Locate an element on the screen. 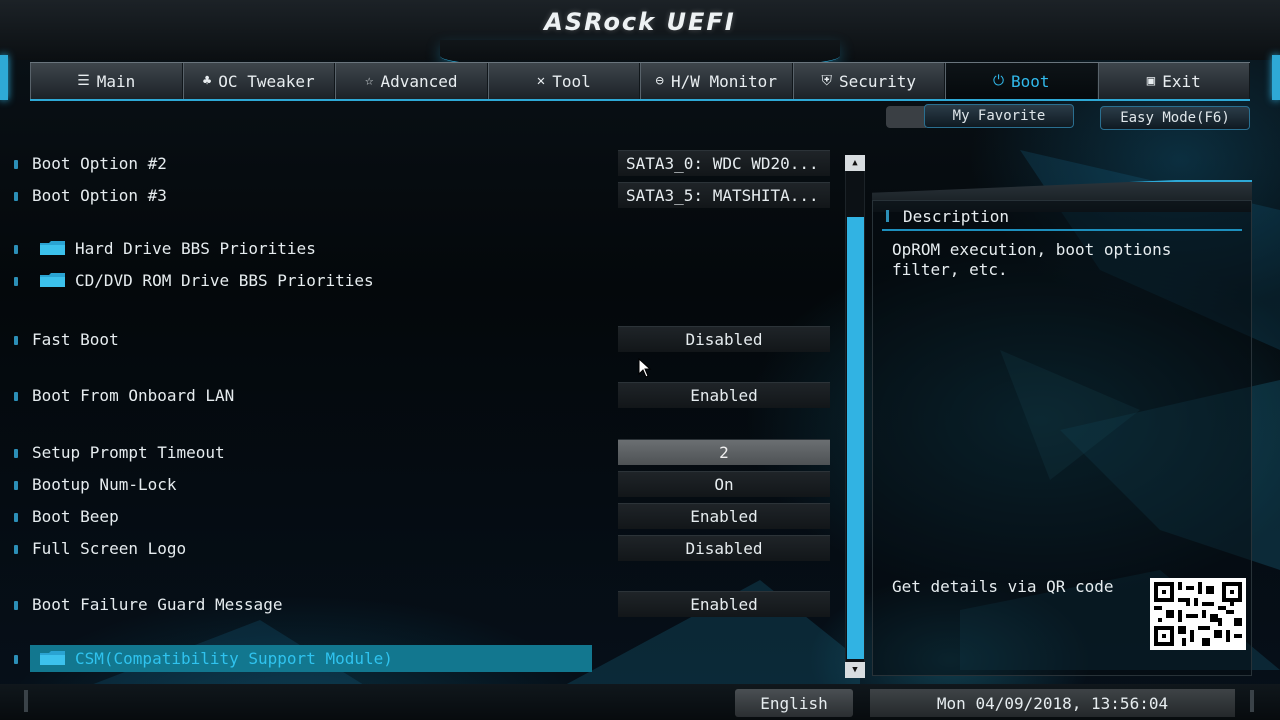 This screenshot has width=1280, height=720. list-icon: ☰ is located at coordinates (83, 81).